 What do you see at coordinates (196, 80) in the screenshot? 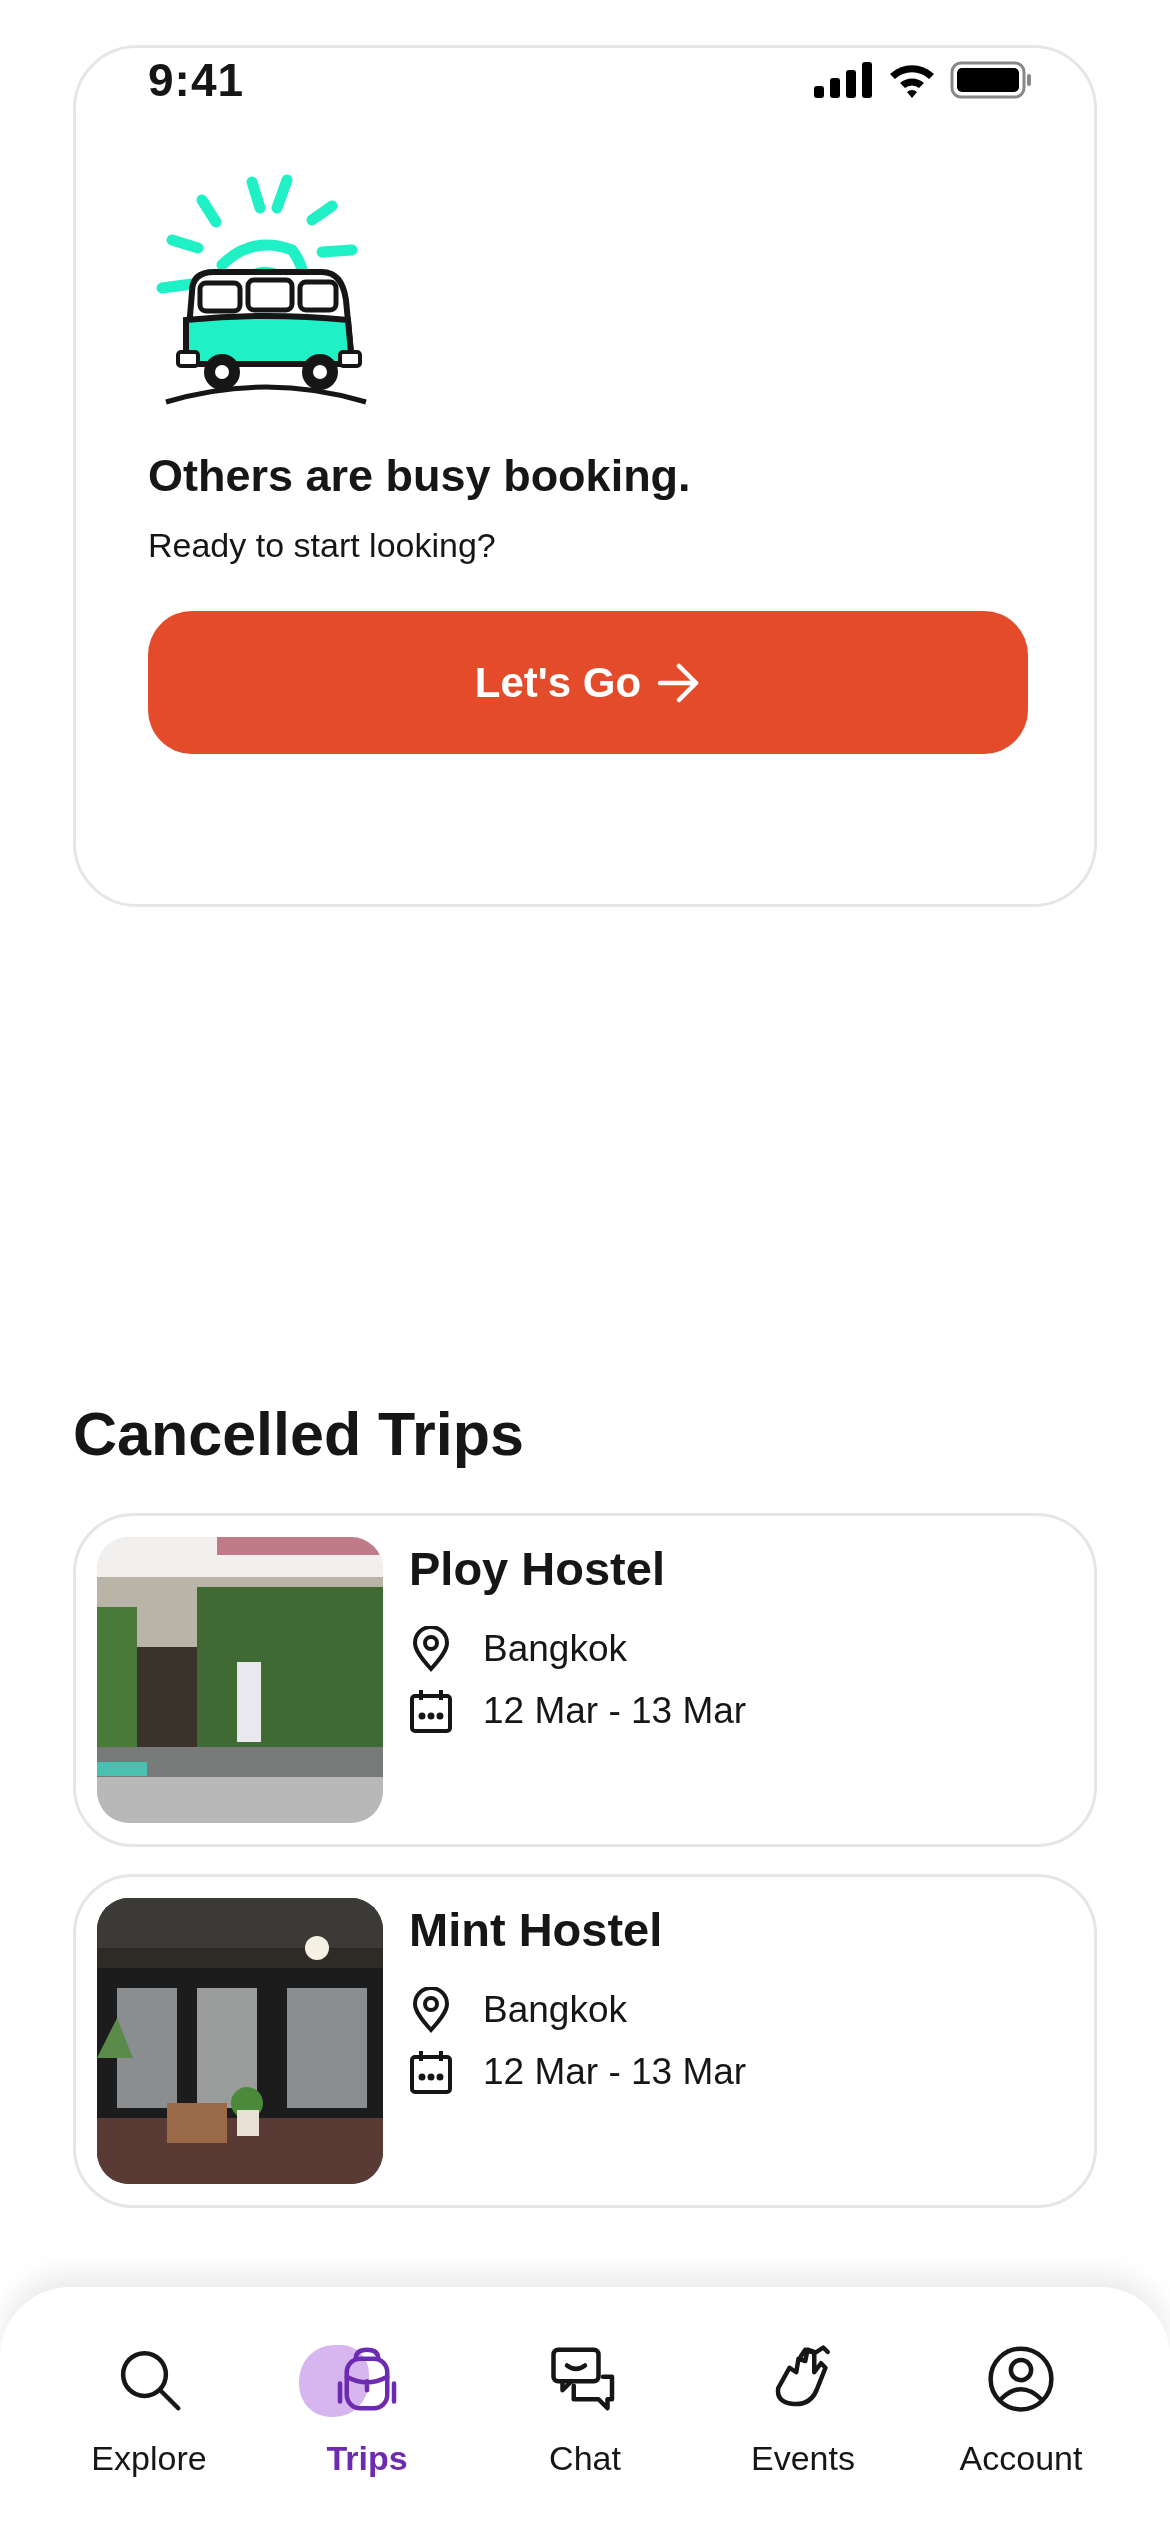
I see `status-time: 9:41` at bounding box center [196, 80].